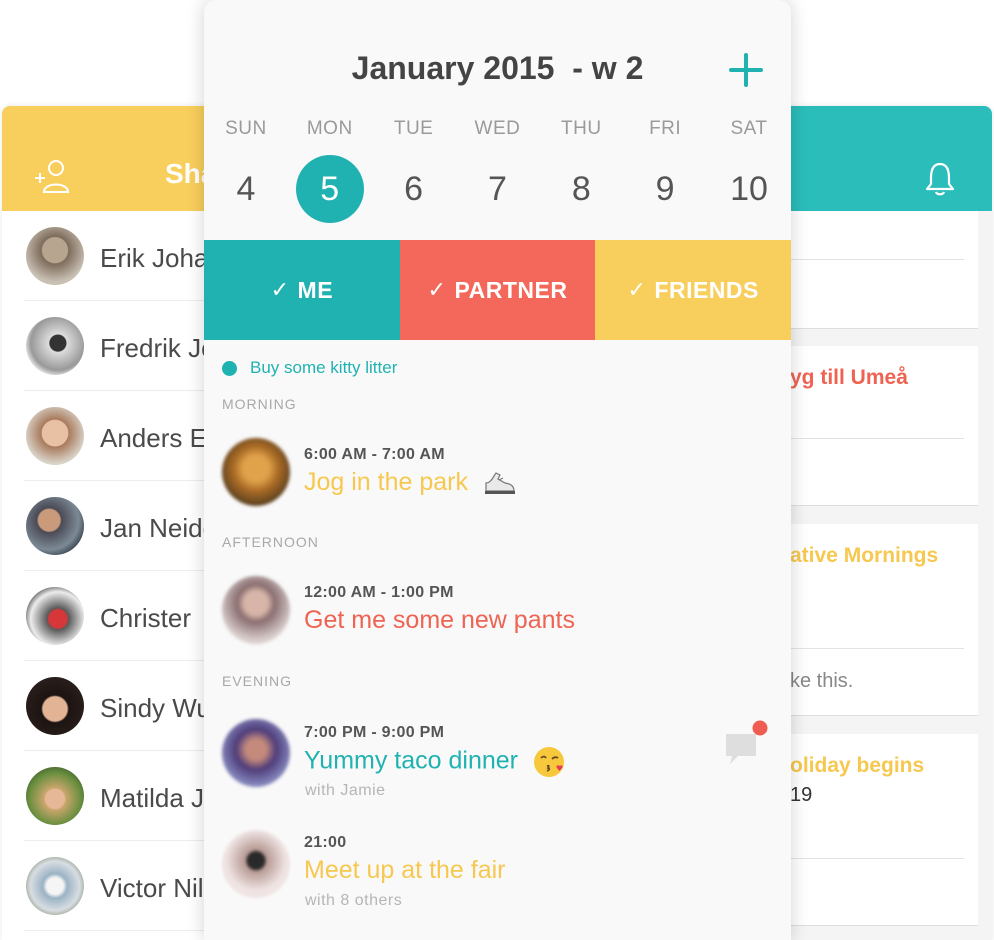  Describe the element at coordinates (749, 128) in the screenshot. I see `weekday-label: SAT` at that location.